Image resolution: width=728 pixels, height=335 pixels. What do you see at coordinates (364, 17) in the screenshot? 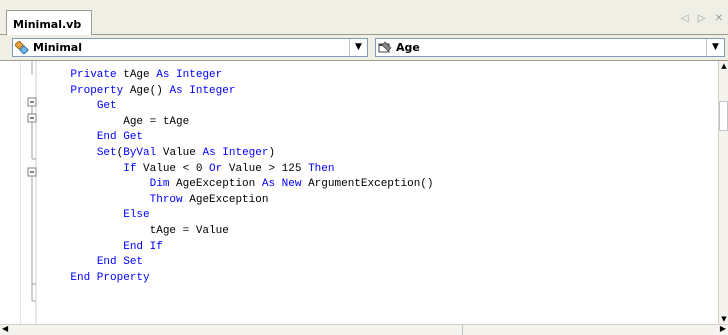
I see `document-tab-bar: Minimal.vb ◁ ▷ ✕` at bounding box center [364, 17].